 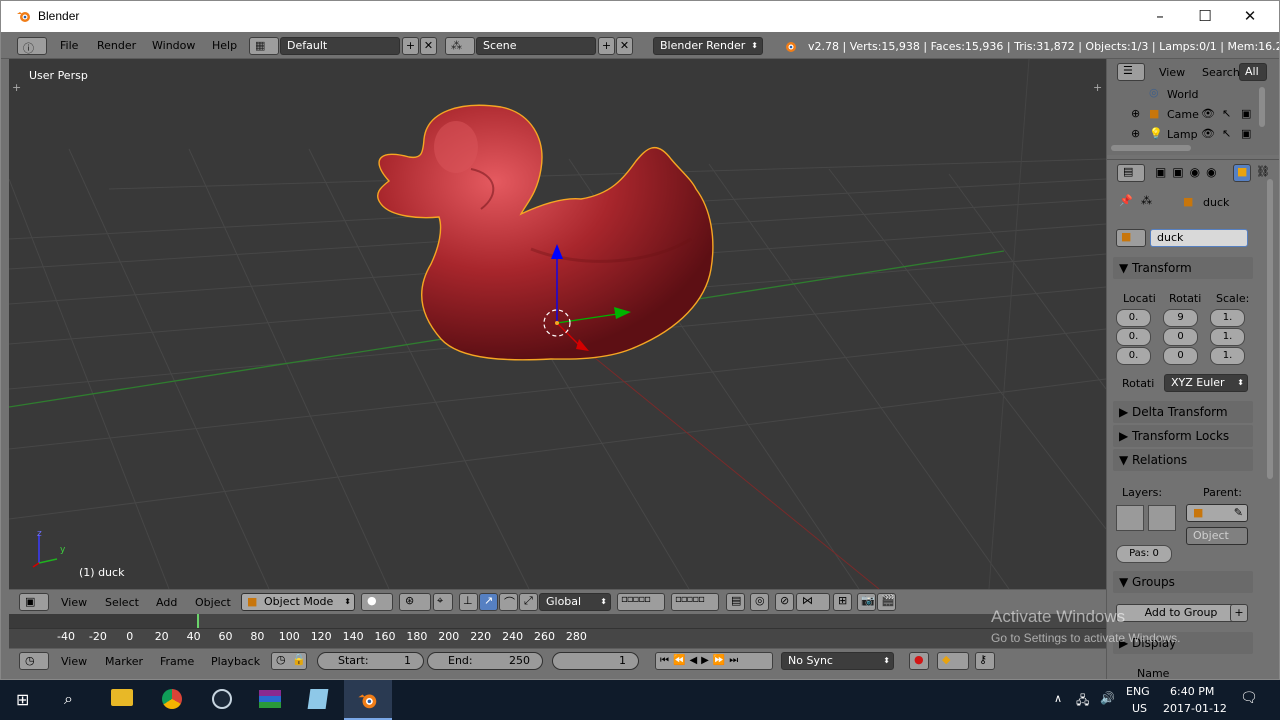 What do you see at coordinates (1193, 115) in the screenshot?
I see `outliner-item-camera: ⊕ ■ Came 👁 ↖ ▣` at bounding box center [1193, 115].